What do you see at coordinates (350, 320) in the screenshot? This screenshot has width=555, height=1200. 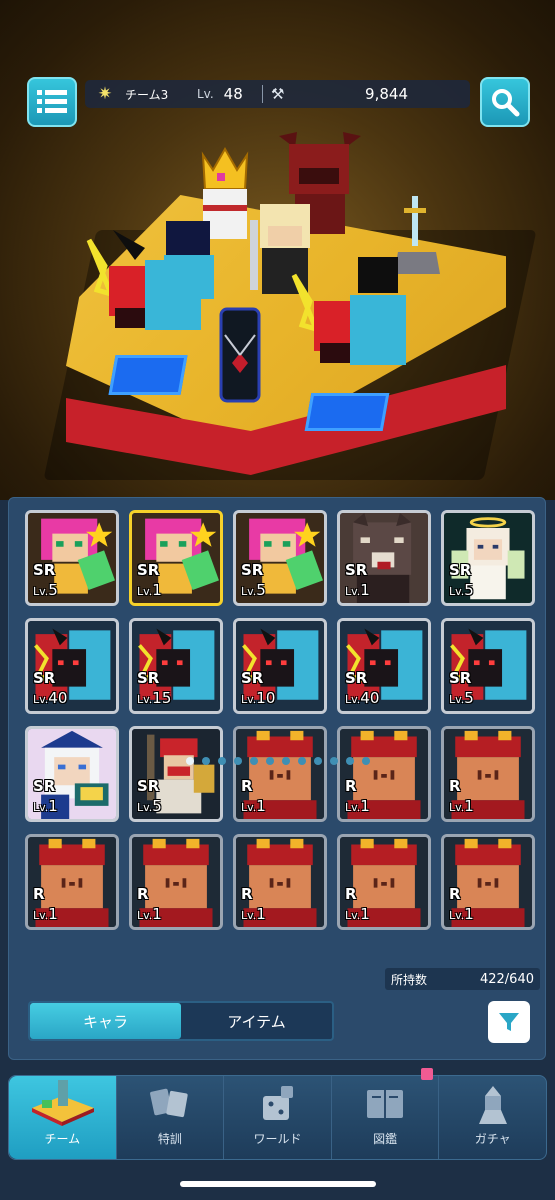 I see `red-blue-beast-unit` at bounding box center [350, 320].